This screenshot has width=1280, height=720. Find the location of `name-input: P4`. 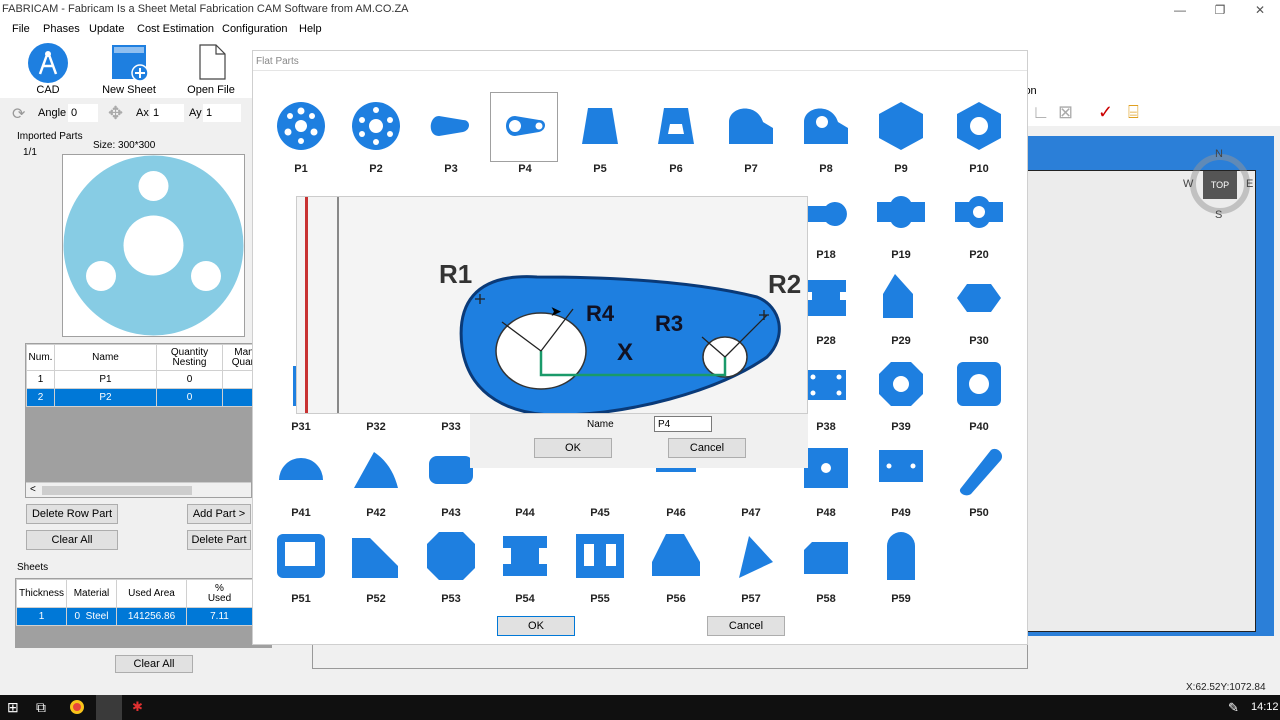

name-input: P4 is located at coordinates (683, 424).